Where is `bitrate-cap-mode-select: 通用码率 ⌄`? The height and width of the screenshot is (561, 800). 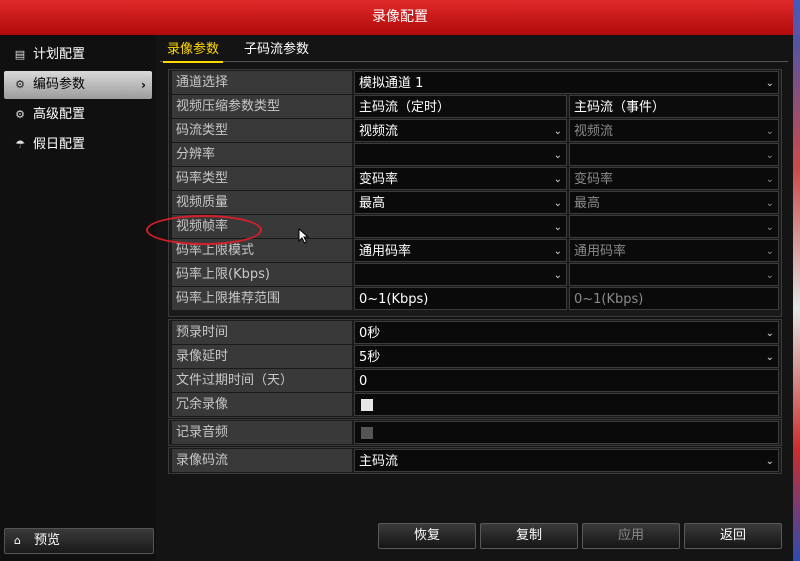 bitrate-cap-mode-select: 通用码率 ⌄ is located at coordinates (460, 250).